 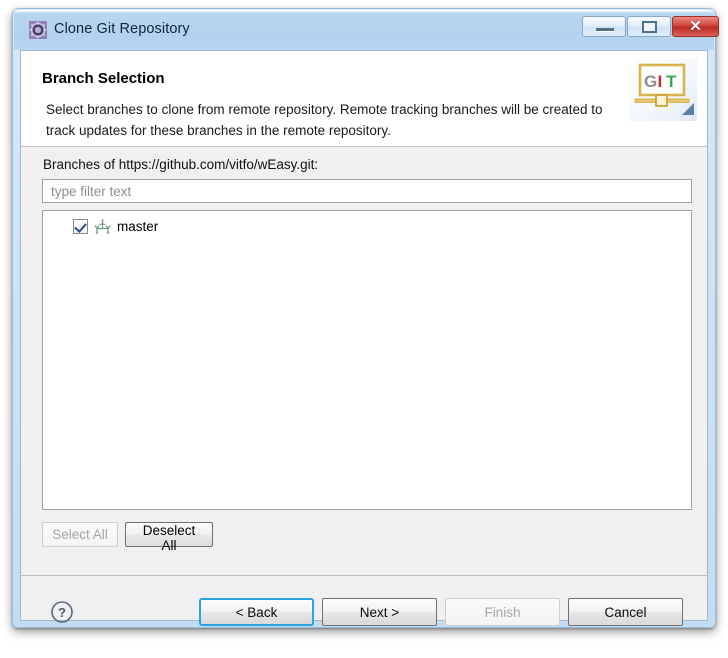 I want to click on svg-text: I, so click(x=660, y=81).